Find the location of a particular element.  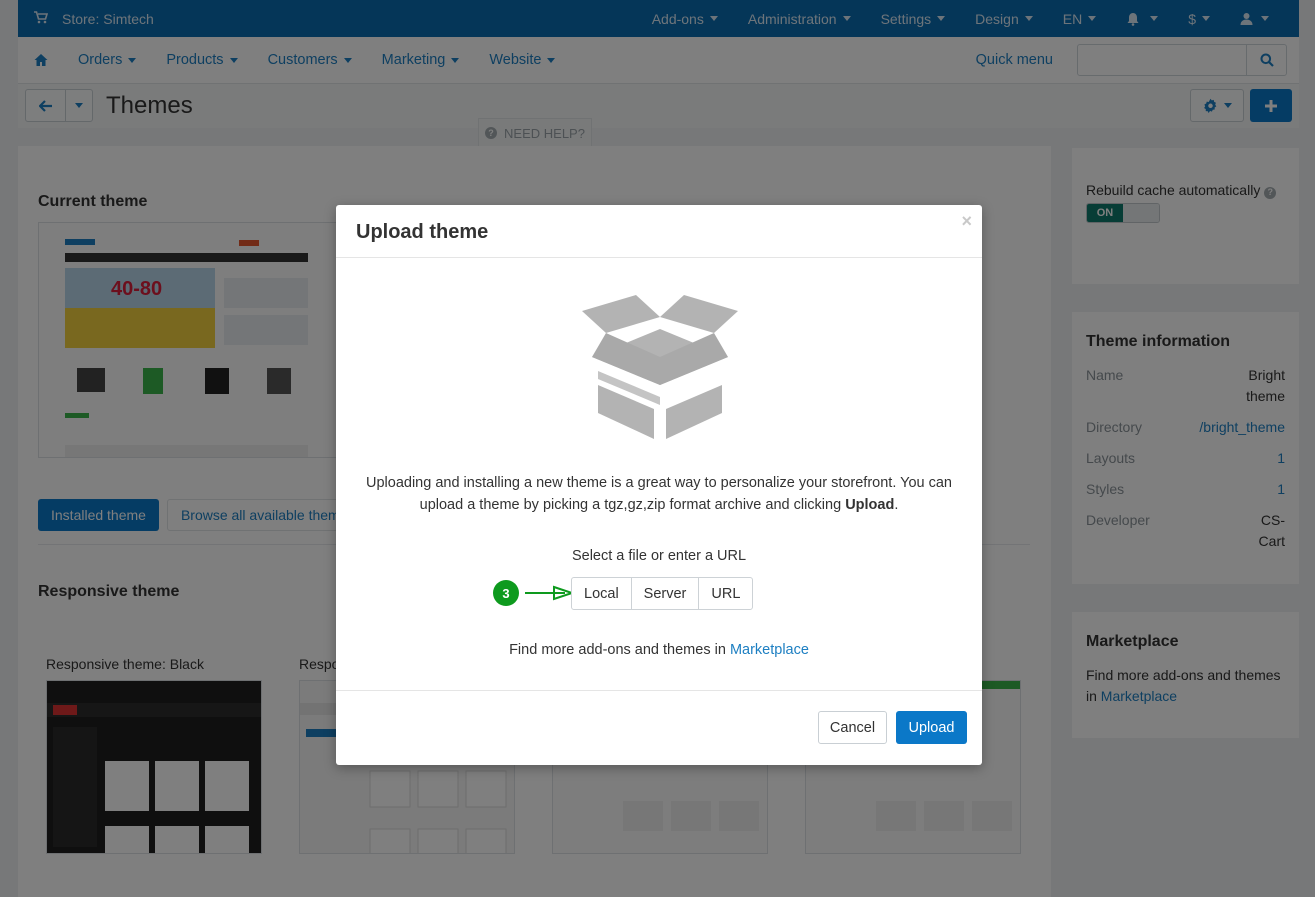

description-bold: Upload is located at coordinates (870, 505).